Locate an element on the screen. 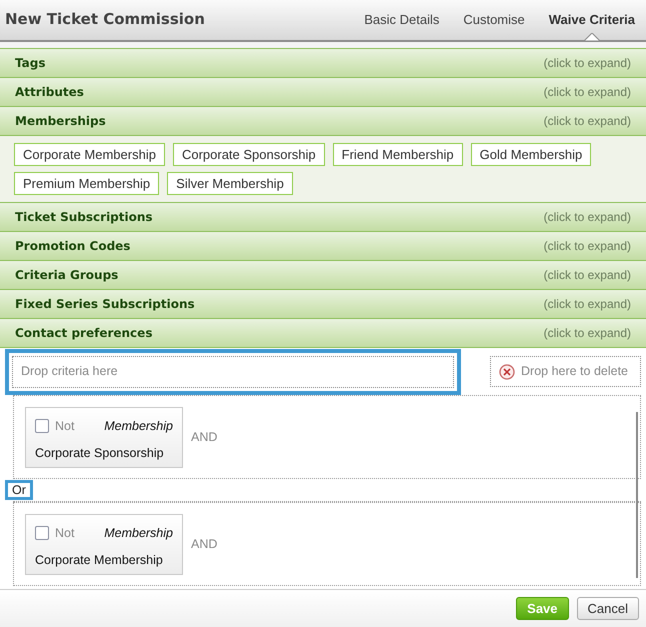  membership-chip: Corporate Membership is located at coordinates (89, 154).